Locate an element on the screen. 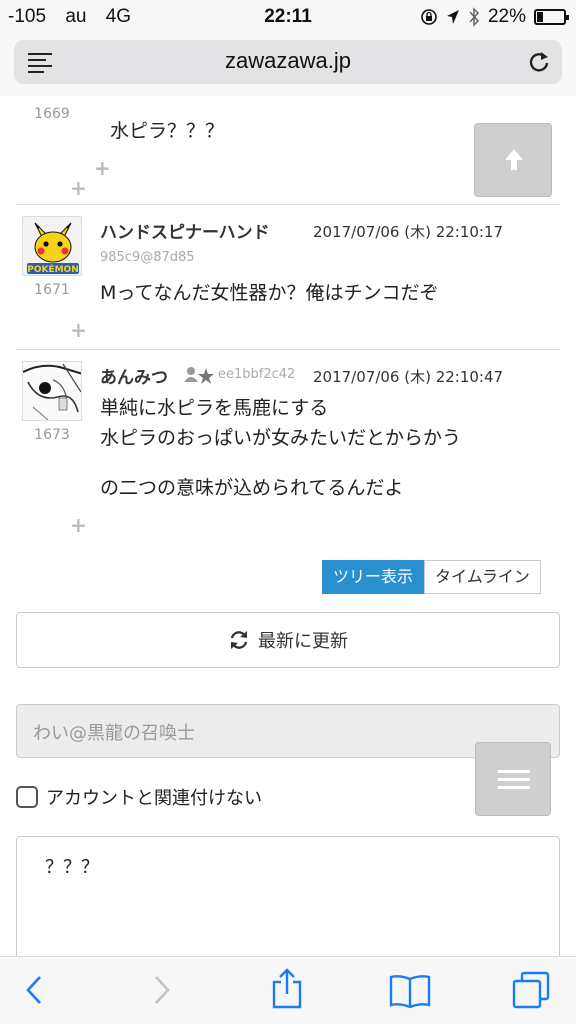 This screenshot has height=1024, width=576. post-text: 水ピラ？？？ is located at coordinates (167, 131).